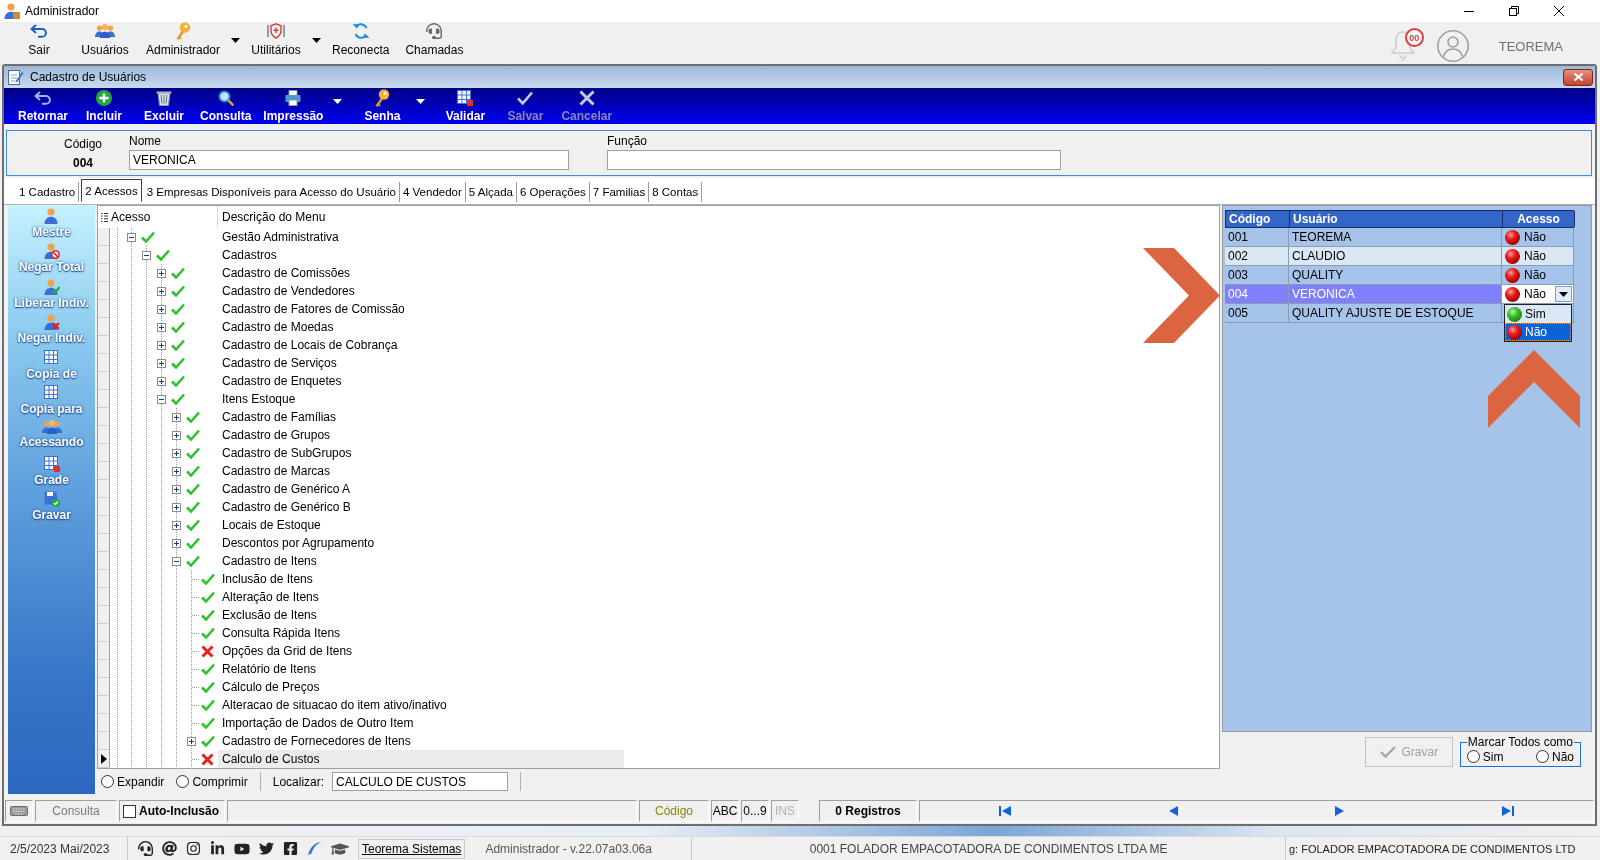  What do you see at coordinates (48, 192) in the screenshot?
I see `tab: 1 Cadastro` at bounding box center [48, 192].